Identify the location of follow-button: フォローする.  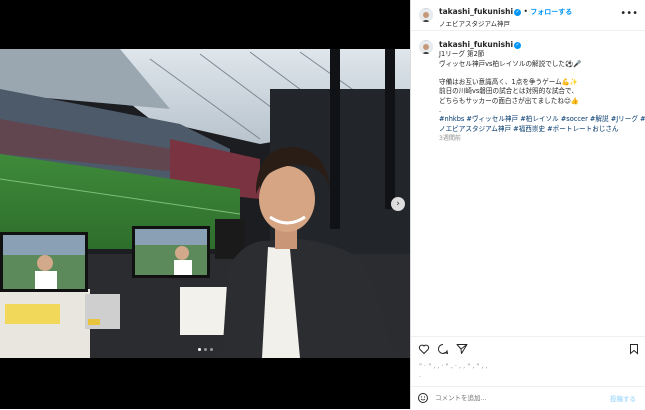
(551, 12).